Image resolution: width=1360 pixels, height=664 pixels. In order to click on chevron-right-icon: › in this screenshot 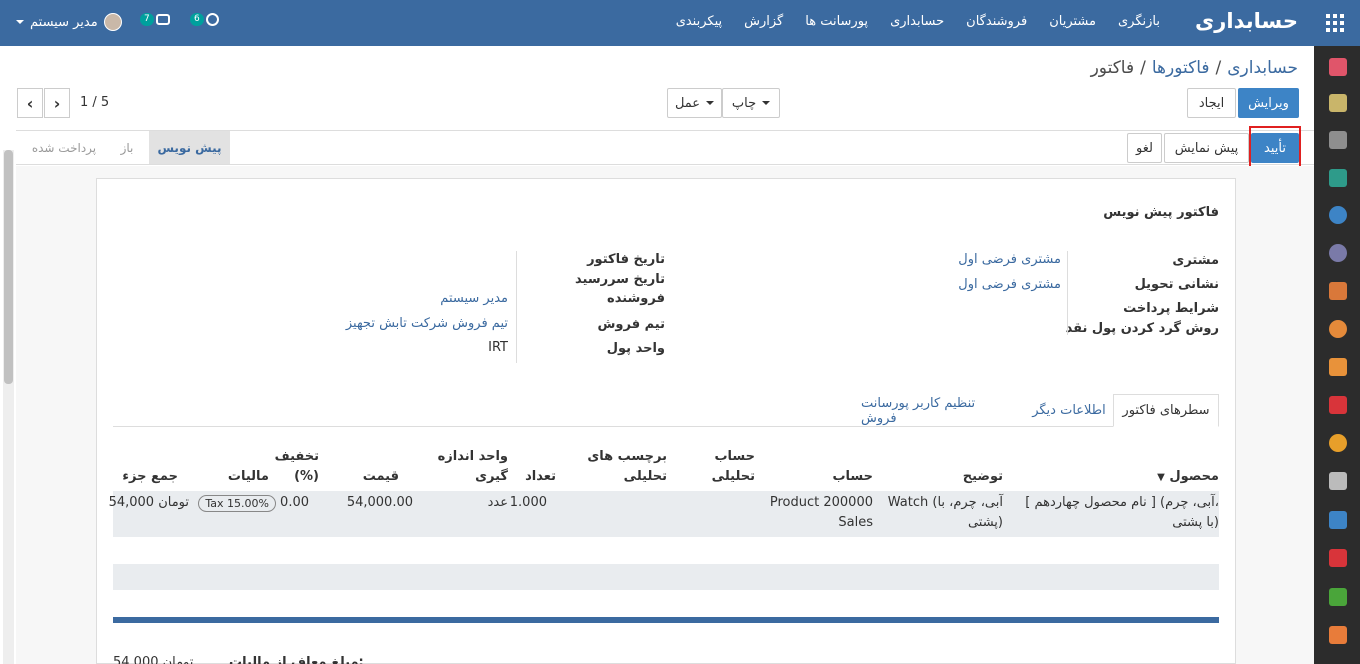, I will do `click(57, 103)`.